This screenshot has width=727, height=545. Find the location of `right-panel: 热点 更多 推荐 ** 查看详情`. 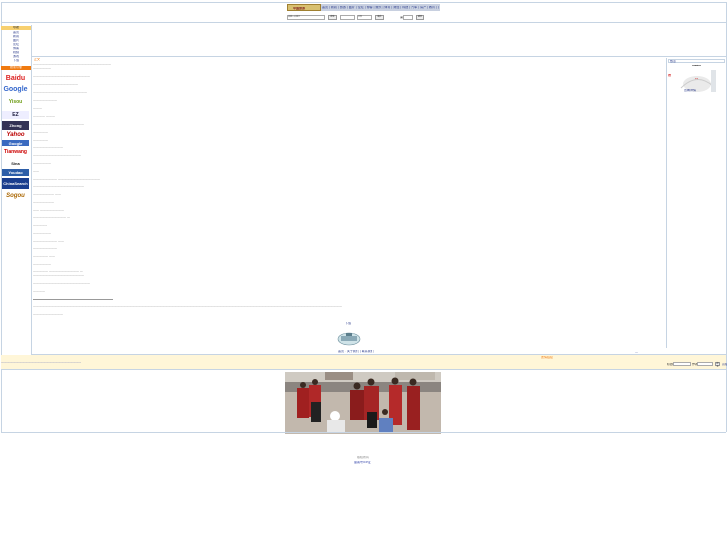

right-panel: 热点 更多 推荐 ** 查看详情 is located at coordinates (696, 203).